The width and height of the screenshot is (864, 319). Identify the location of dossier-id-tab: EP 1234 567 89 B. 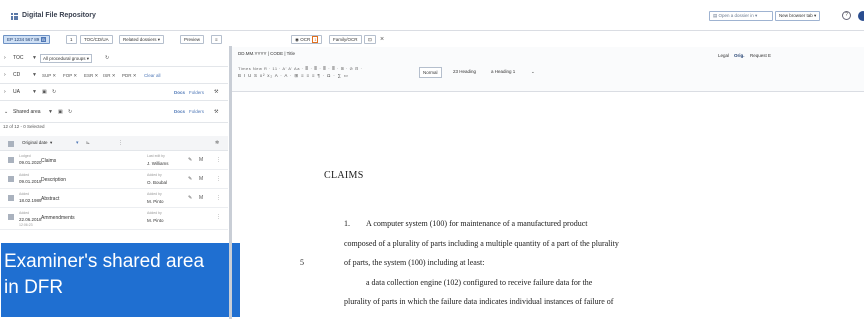
(26, 39).